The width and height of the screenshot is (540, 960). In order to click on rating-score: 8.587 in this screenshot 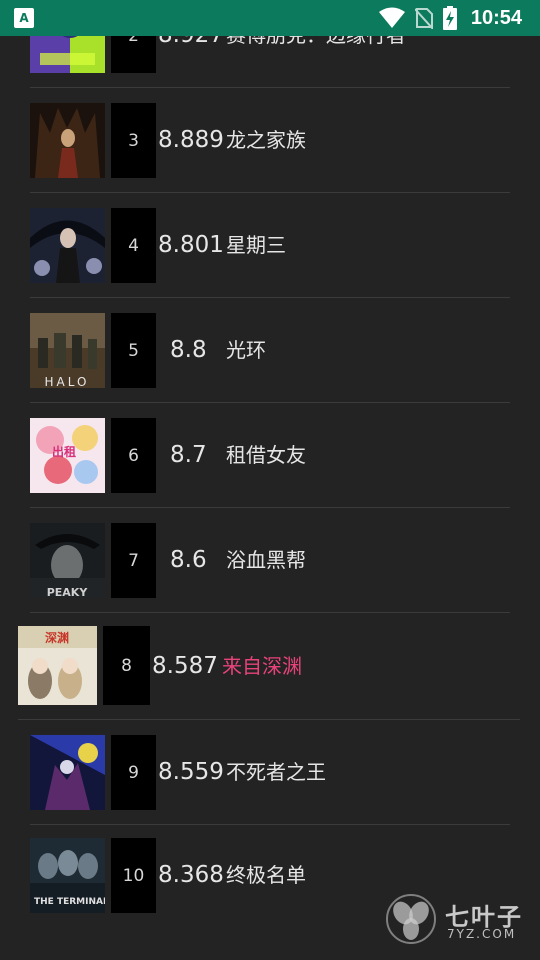, I will do `click(185, 666)`.